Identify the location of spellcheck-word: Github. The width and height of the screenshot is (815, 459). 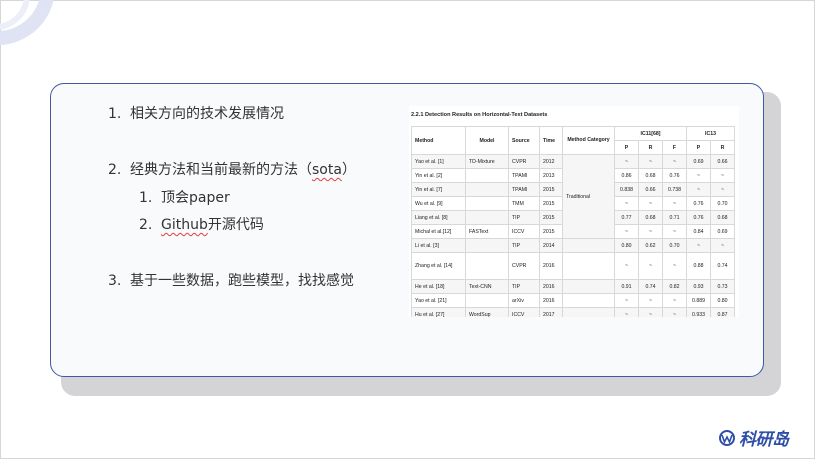
(184, 225).